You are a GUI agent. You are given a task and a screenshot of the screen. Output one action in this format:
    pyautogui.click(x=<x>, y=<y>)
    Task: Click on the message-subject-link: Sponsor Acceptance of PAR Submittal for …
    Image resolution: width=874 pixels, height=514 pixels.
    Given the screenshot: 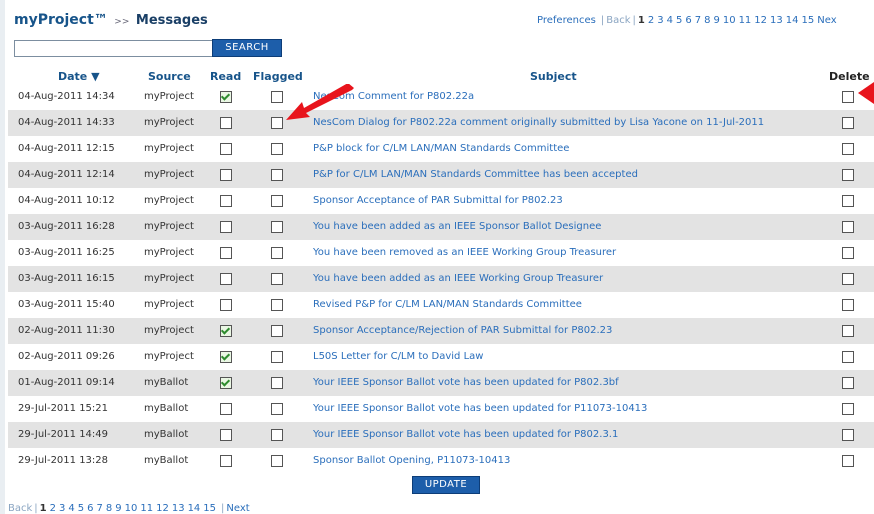 What is the action you would take?
    pyautogui.click(x=438, y=201)
    